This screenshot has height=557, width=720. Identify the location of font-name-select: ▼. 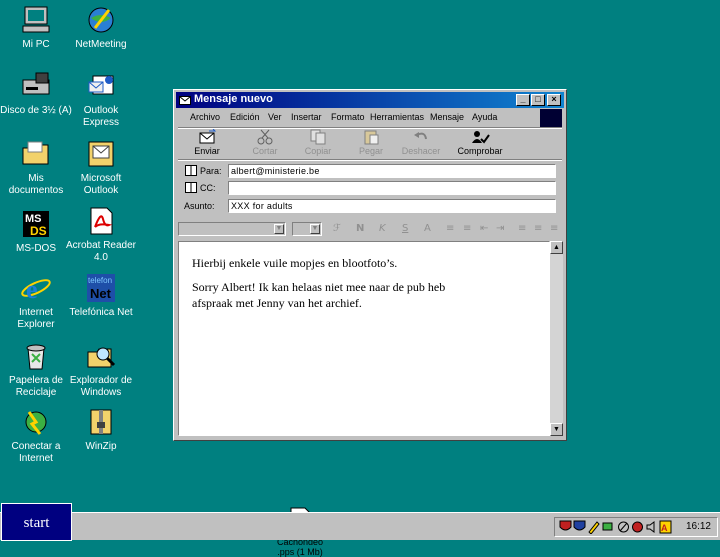
(232, 229).